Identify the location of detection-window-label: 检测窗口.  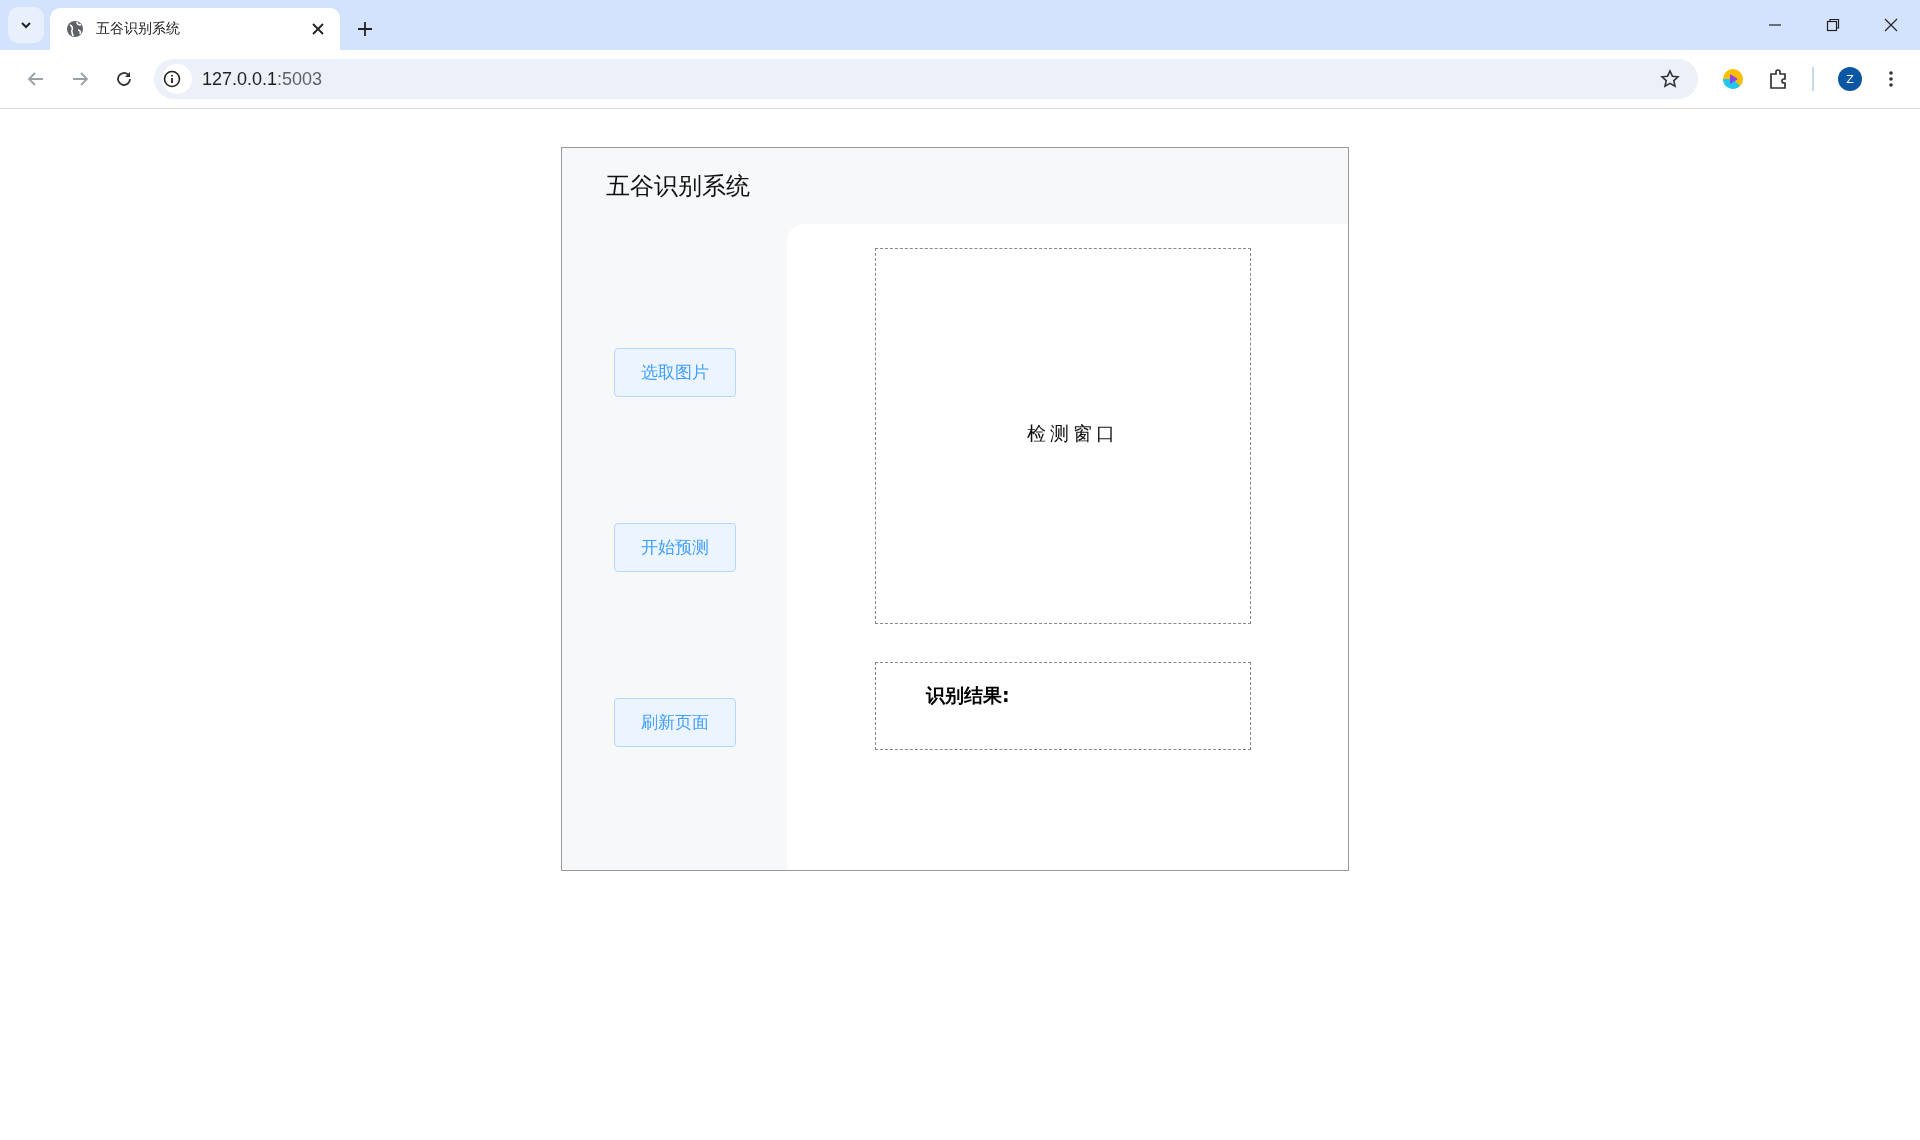
(1073, 433).